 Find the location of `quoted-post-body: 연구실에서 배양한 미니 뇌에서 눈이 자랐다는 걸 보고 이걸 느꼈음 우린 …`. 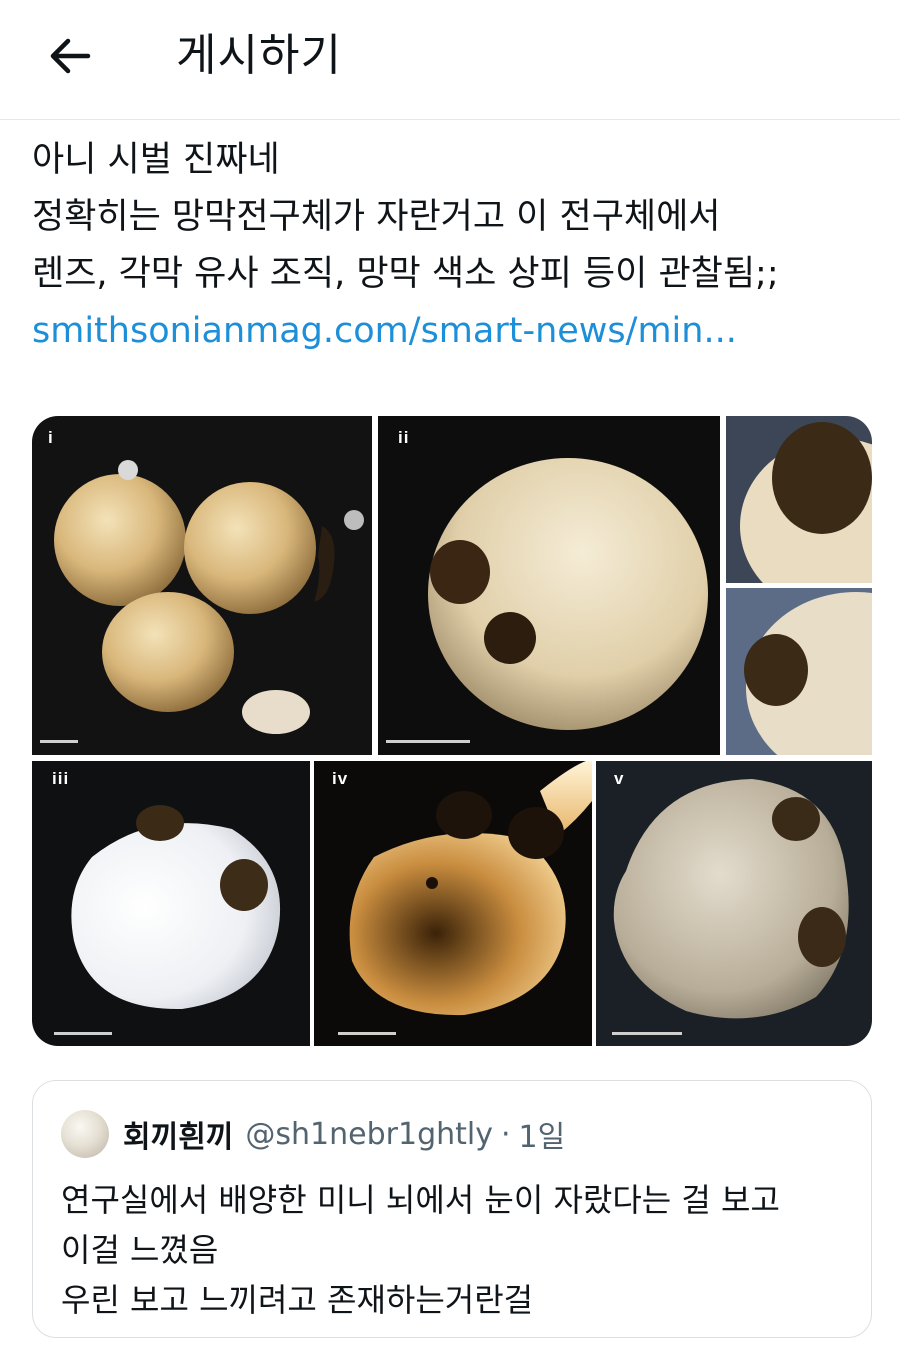

quoted-post-body: 연구실에서 배양한 미니 뇌에서 눈이 자랐다는 걸 보고 이걸 느꼈음 우린 … is located at coordinates (420, 1250).